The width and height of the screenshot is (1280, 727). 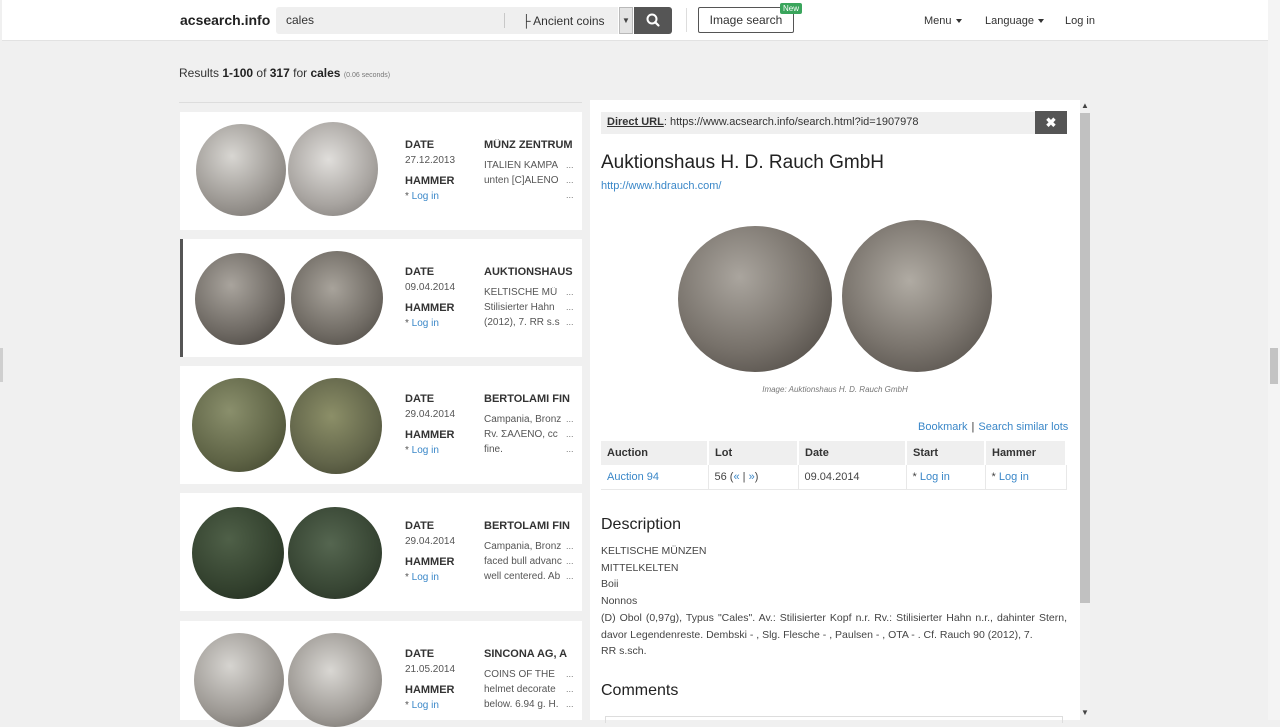 What do you see at coordinates (1085, 358) in the screenshot?
I see `panel-scrollbar-thumb` at bounding box center [1085, 358].